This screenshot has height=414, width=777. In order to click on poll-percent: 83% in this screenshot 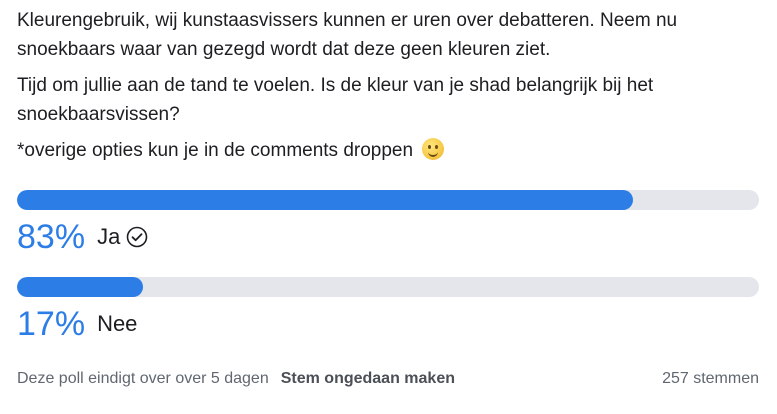, I will do `click(51, 237)`.